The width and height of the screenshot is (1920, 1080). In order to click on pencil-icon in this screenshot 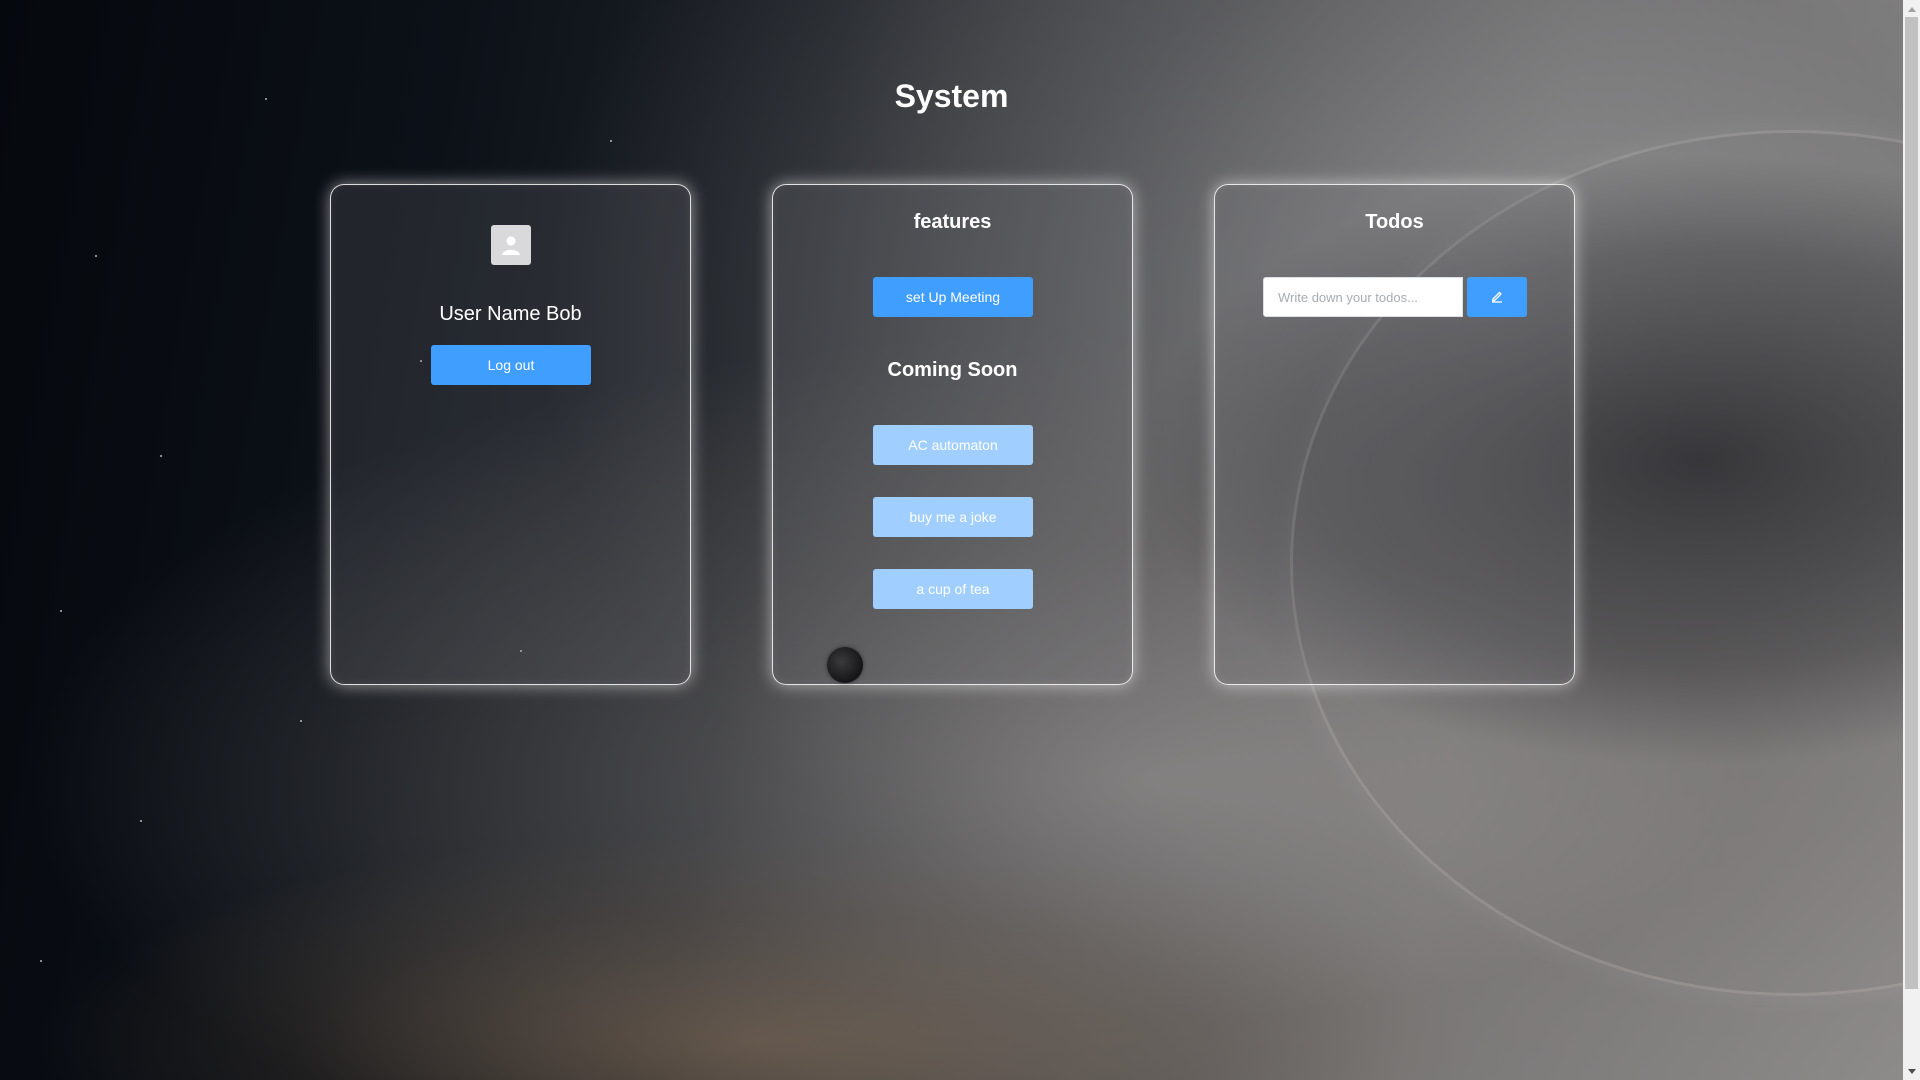, I will do `click(1497, 297)`.